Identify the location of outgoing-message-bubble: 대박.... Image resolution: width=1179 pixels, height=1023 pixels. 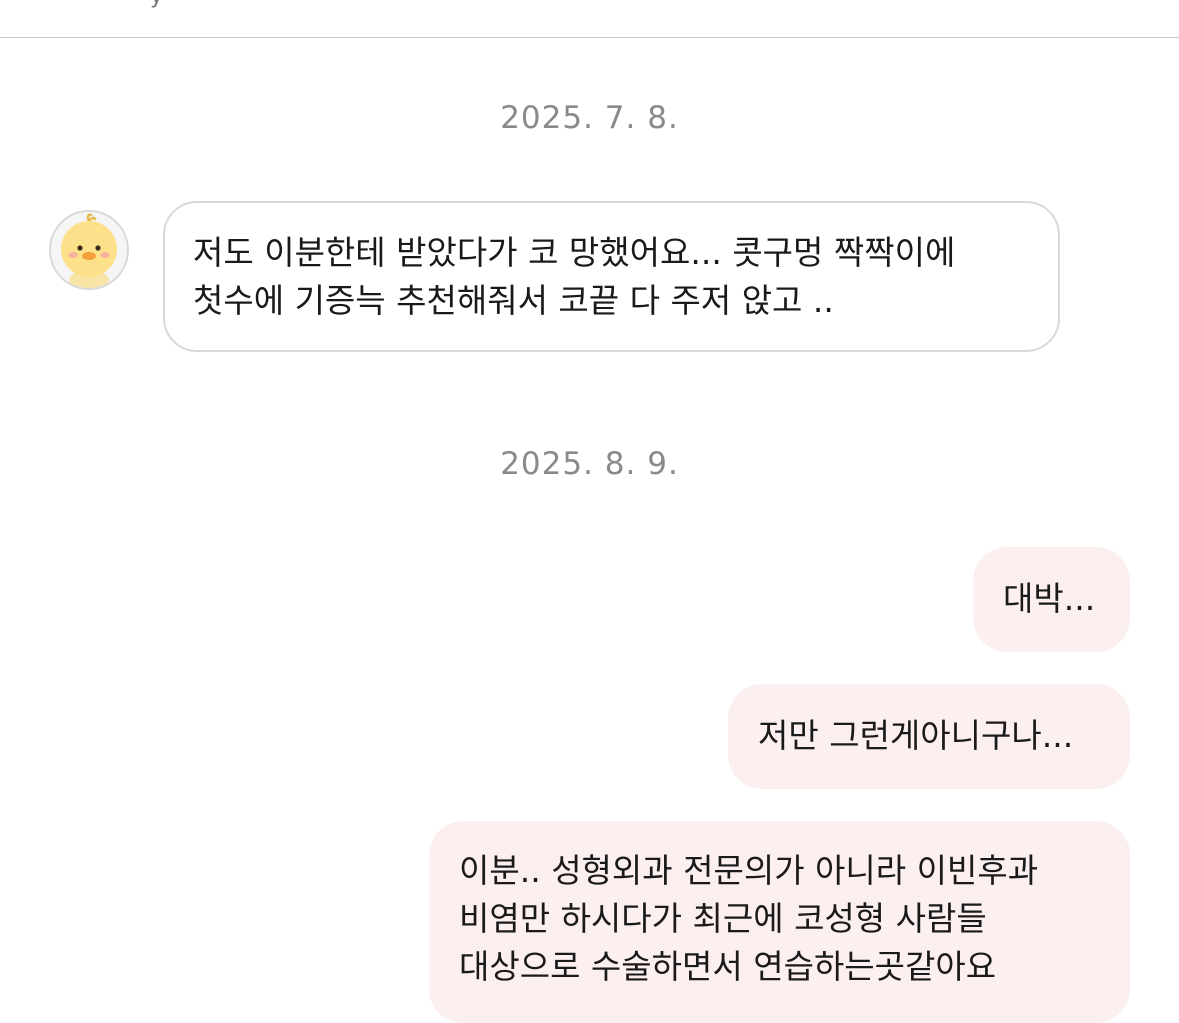
(1051, 599).